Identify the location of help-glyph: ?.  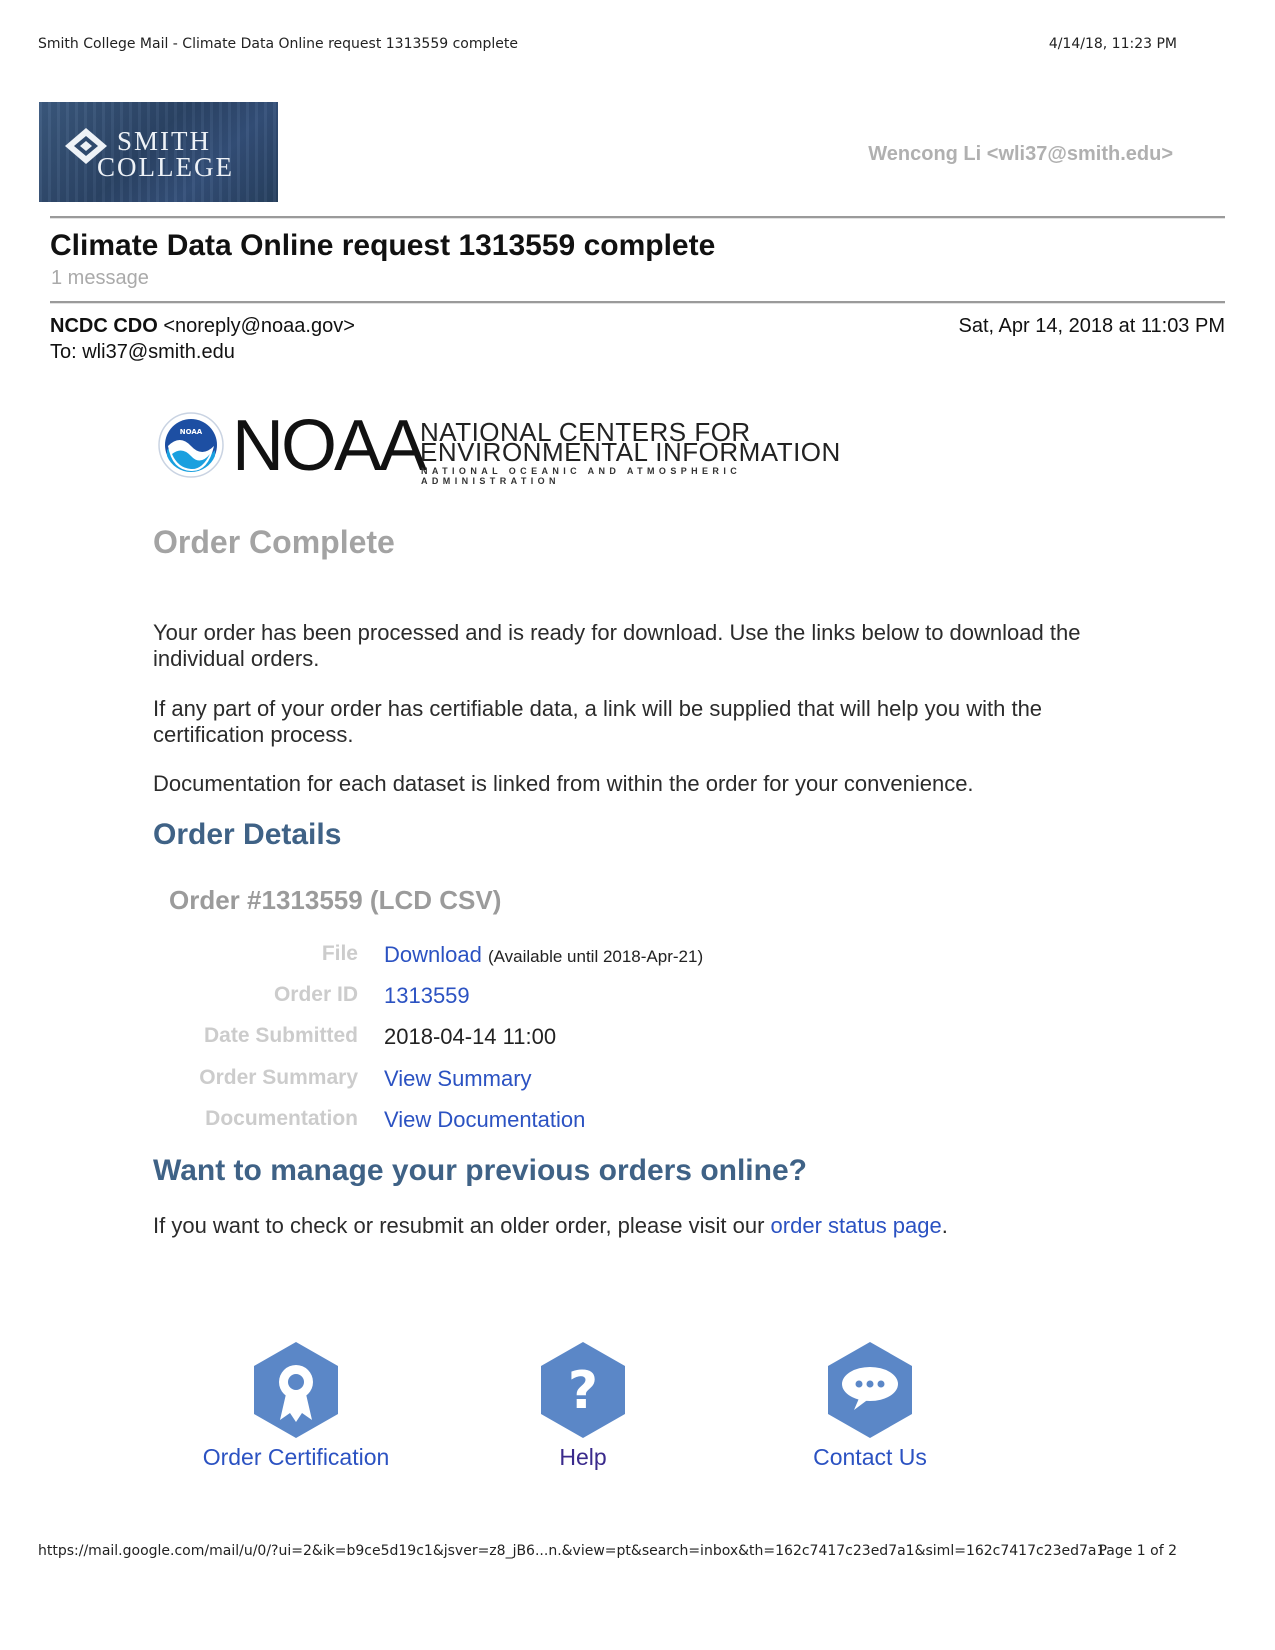
(583, 1391).